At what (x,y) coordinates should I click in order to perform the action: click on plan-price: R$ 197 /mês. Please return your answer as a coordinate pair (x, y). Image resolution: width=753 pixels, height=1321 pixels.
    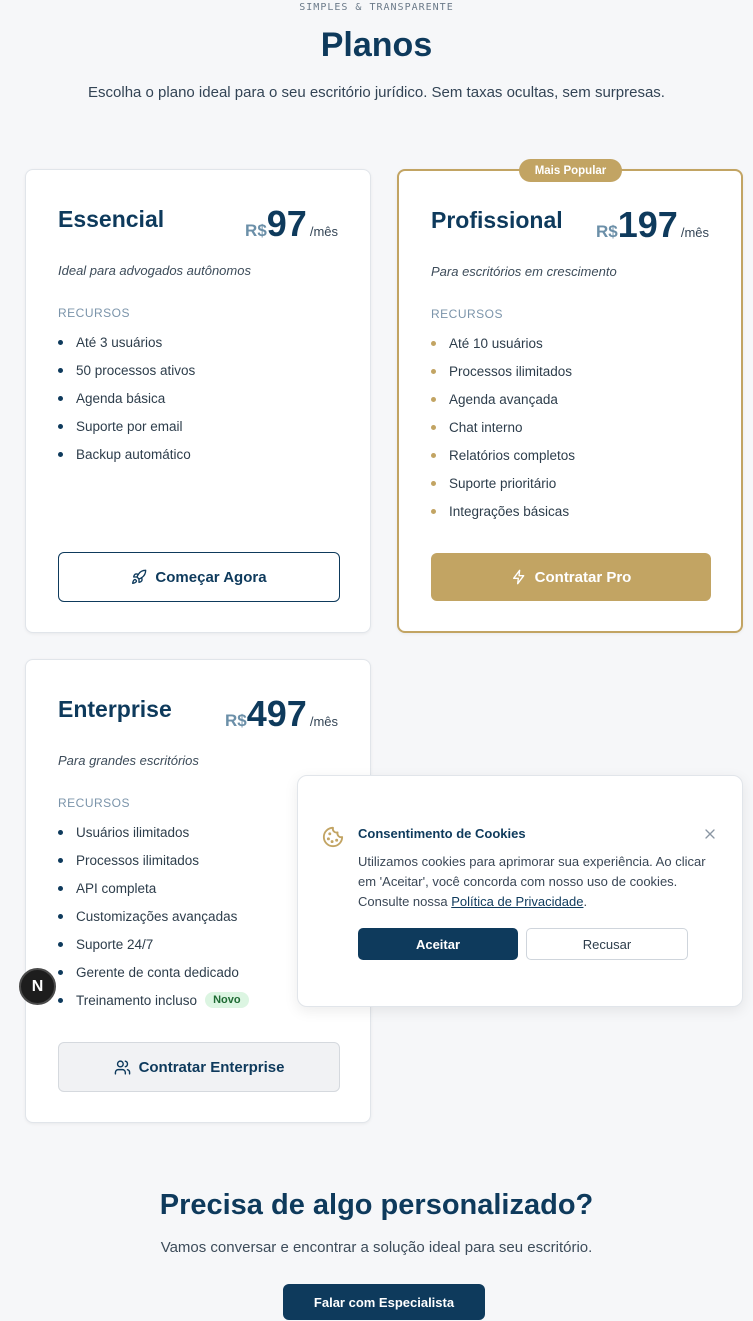
    Looking at the image, I should click on (652, 225).